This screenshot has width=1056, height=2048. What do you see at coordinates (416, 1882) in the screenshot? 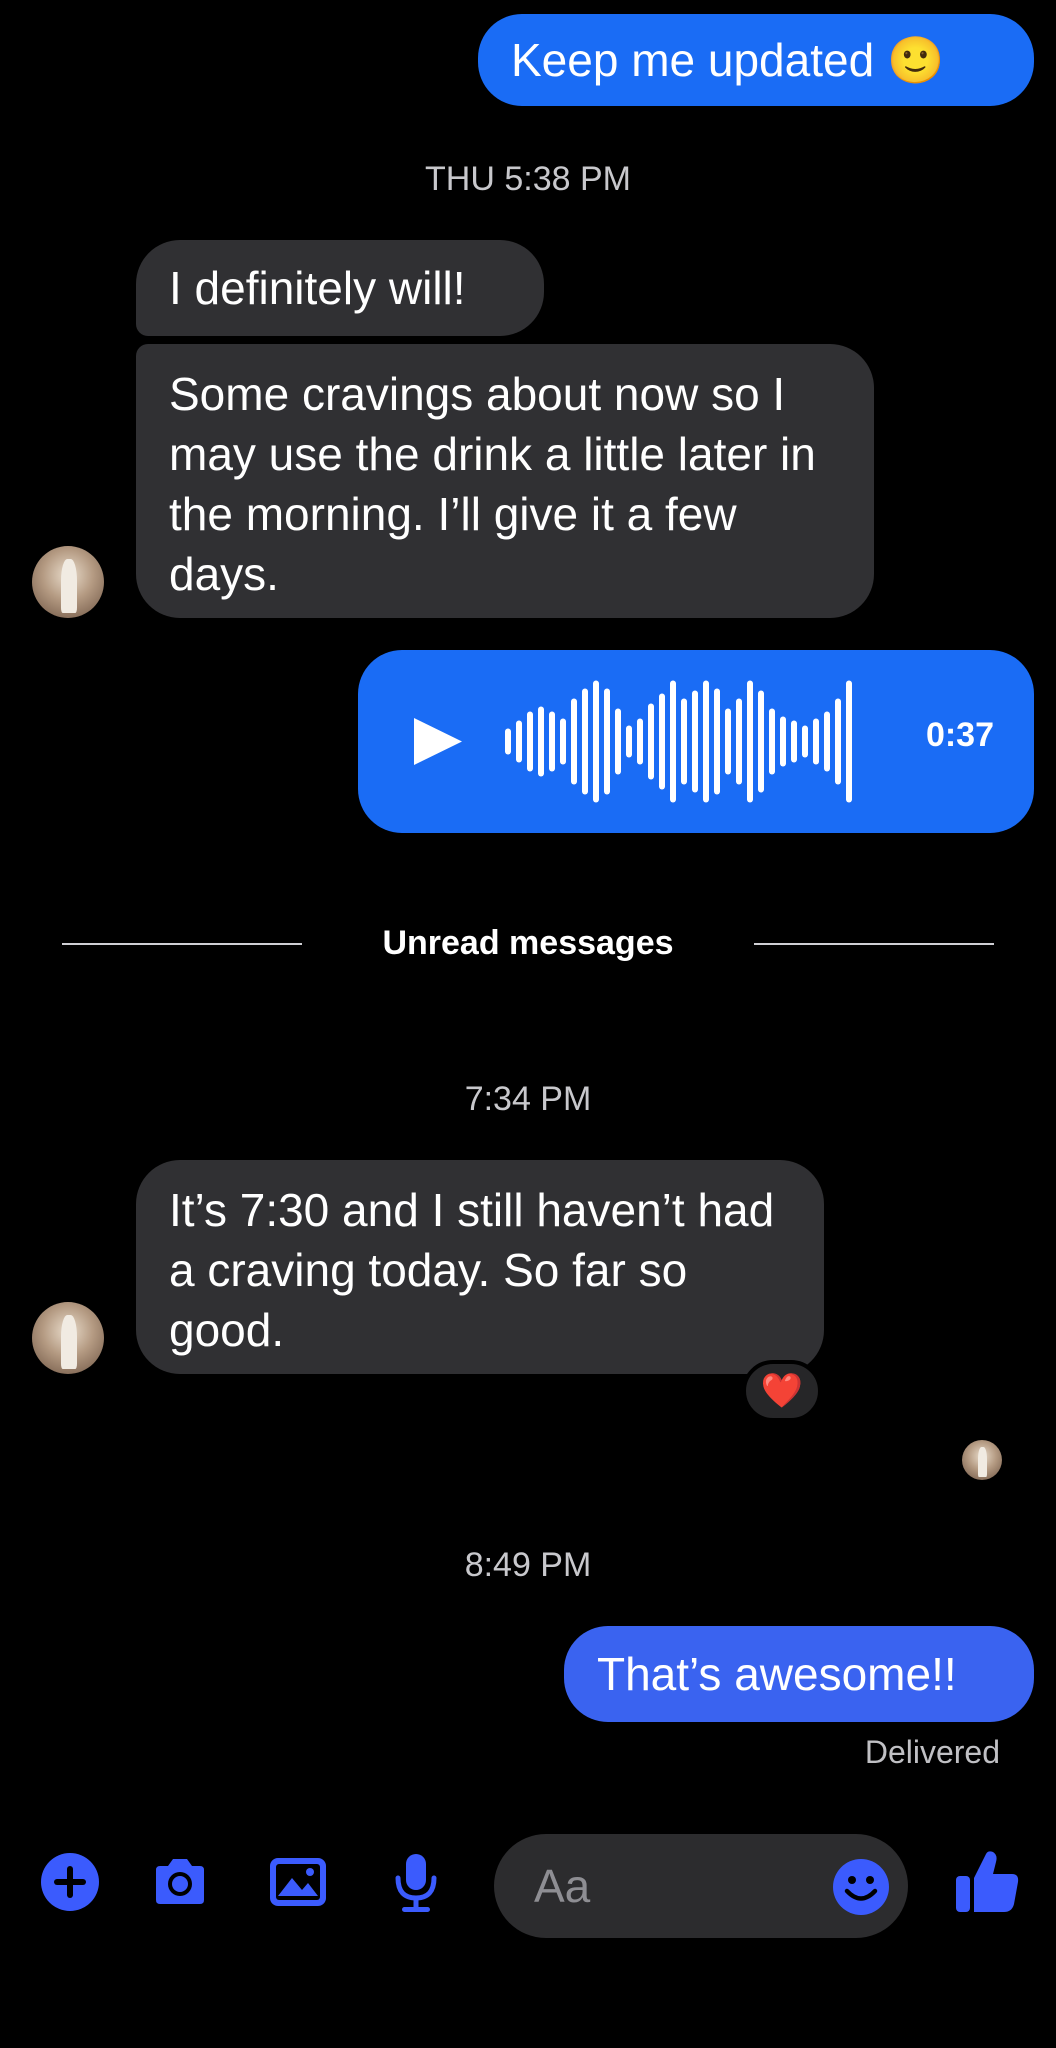
I see `microphone-icon` at bounding box center [416, 1882].